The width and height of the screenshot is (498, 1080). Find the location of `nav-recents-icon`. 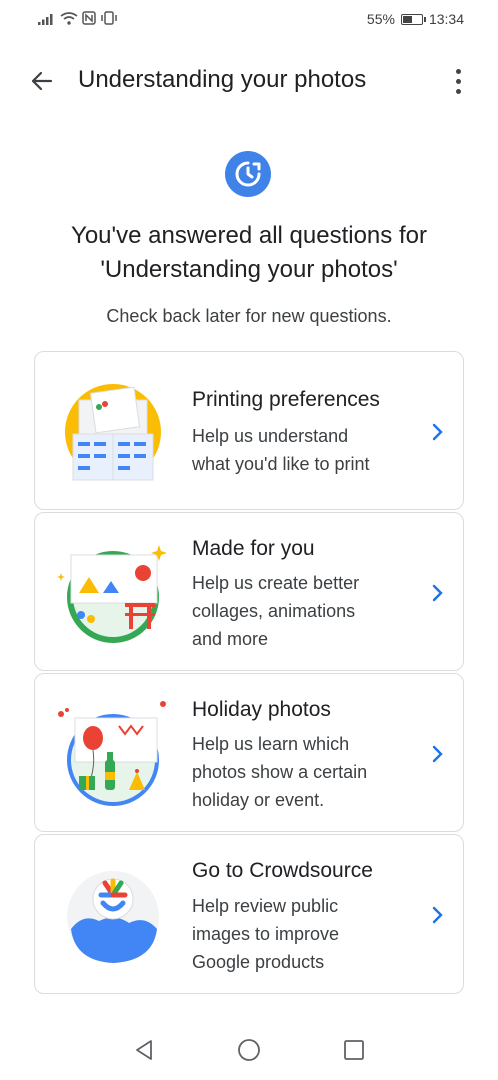

nav-recents-icon is located at coordinates (354, 1050).